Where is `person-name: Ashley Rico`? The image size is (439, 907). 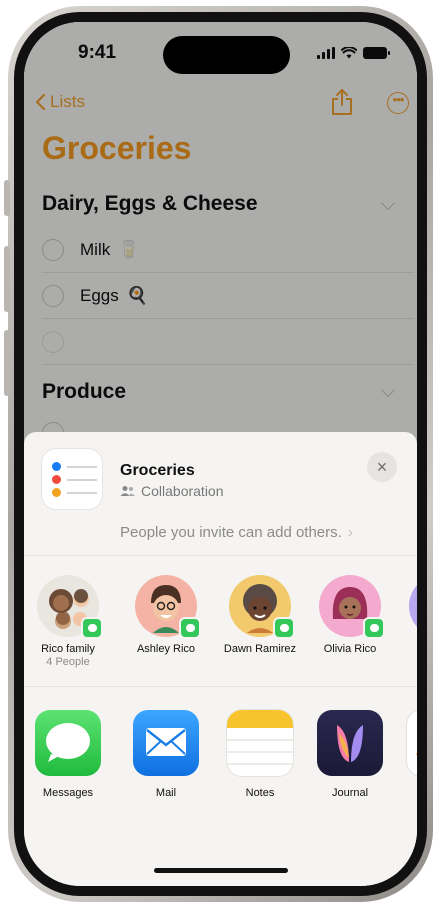
person-name: Ashley Rico is located at coordinates (166, 649).